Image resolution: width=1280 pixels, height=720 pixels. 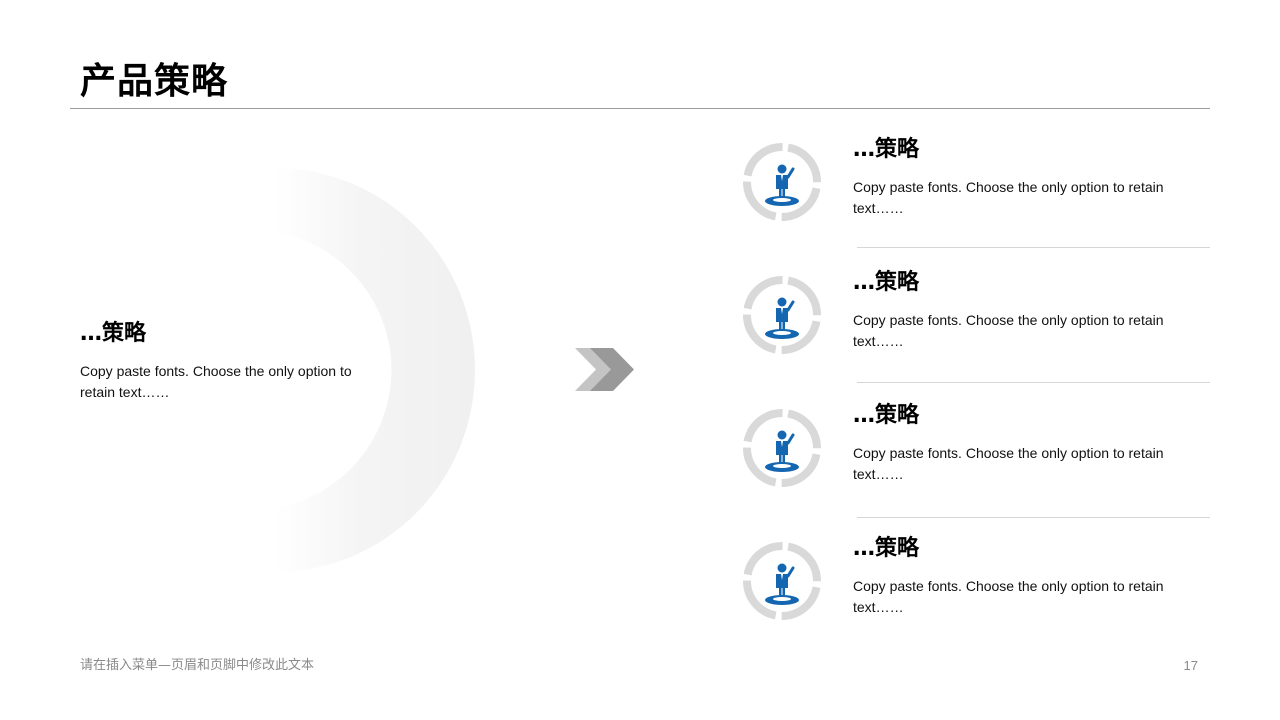 What do you see at coordinates (640, 108) in the screenshot?
I see `title-underline` at bounding box center [640, 108].